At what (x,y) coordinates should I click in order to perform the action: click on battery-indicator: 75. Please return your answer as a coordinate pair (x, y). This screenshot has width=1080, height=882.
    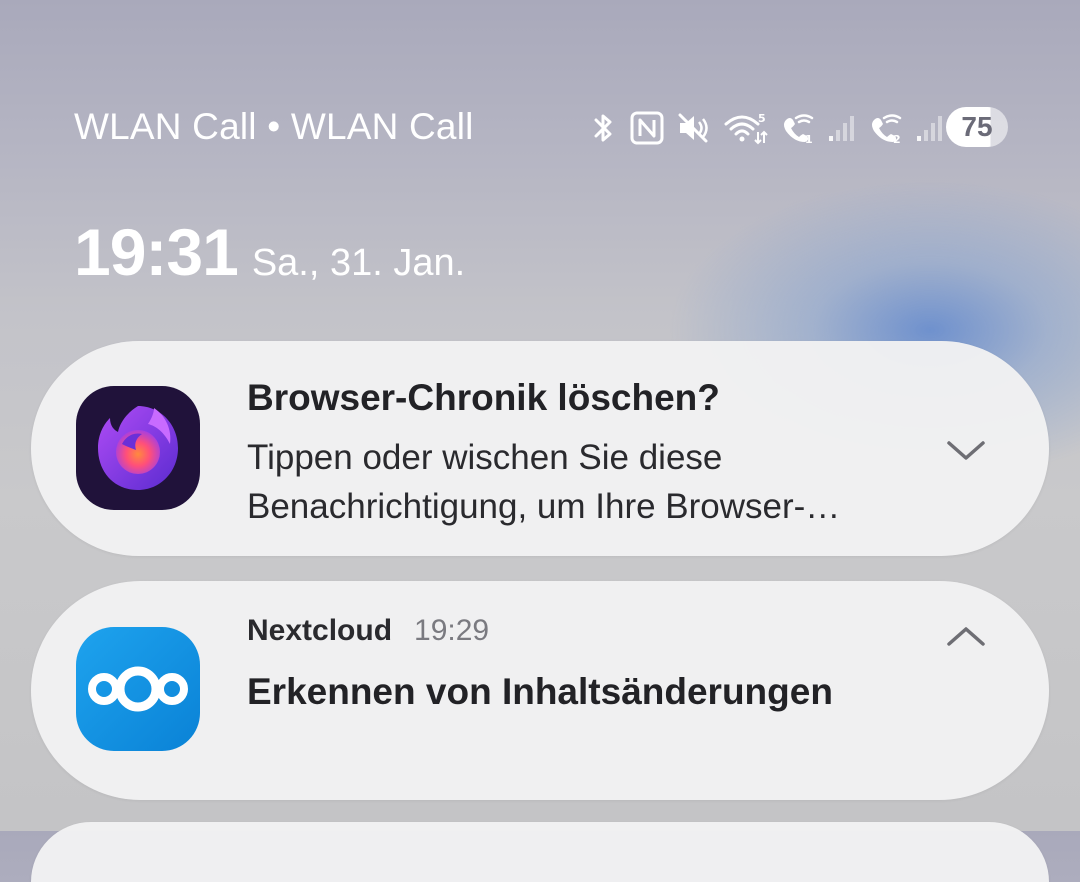
    Looking at the image, I should click on (977, 127).